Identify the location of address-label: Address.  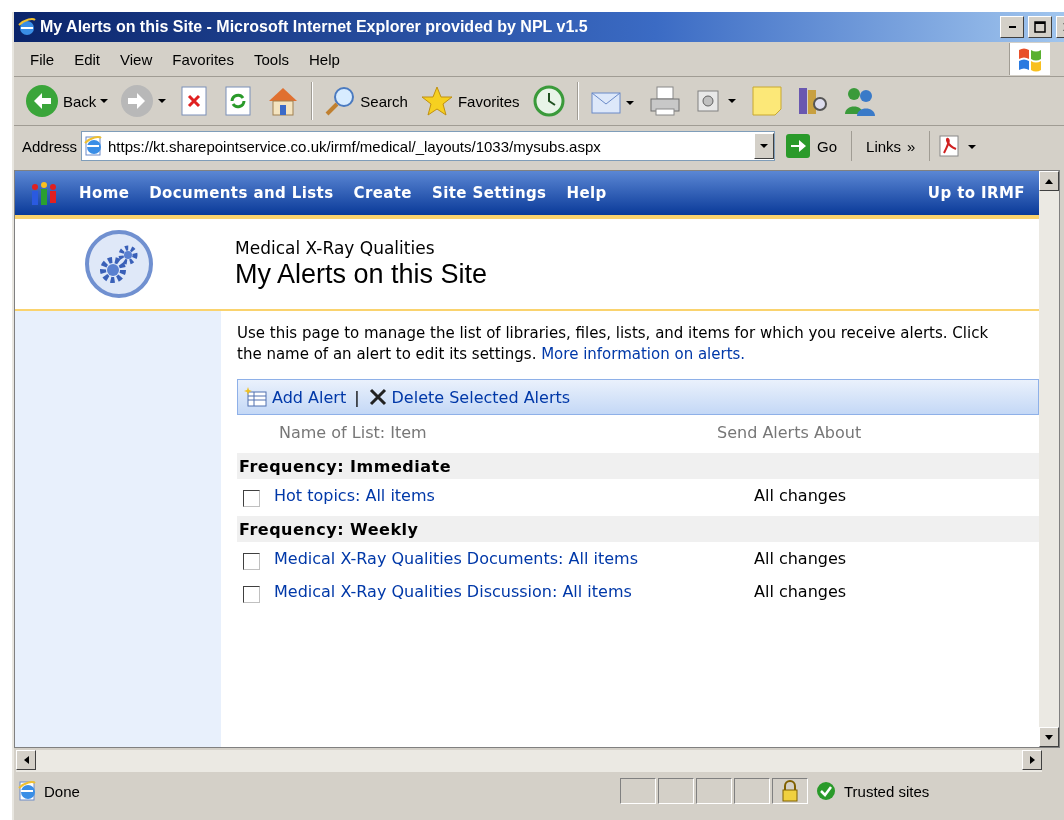
(50, 146).